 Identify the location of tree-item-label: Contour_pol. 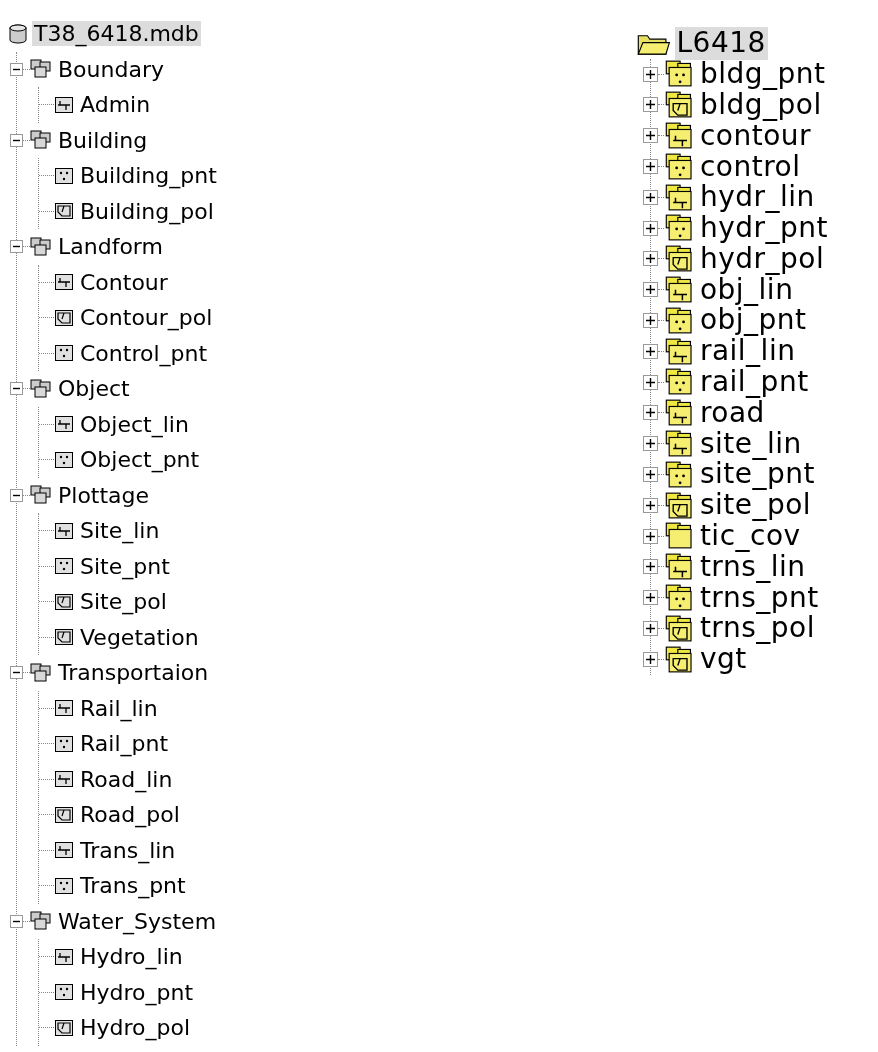
(146, 318).